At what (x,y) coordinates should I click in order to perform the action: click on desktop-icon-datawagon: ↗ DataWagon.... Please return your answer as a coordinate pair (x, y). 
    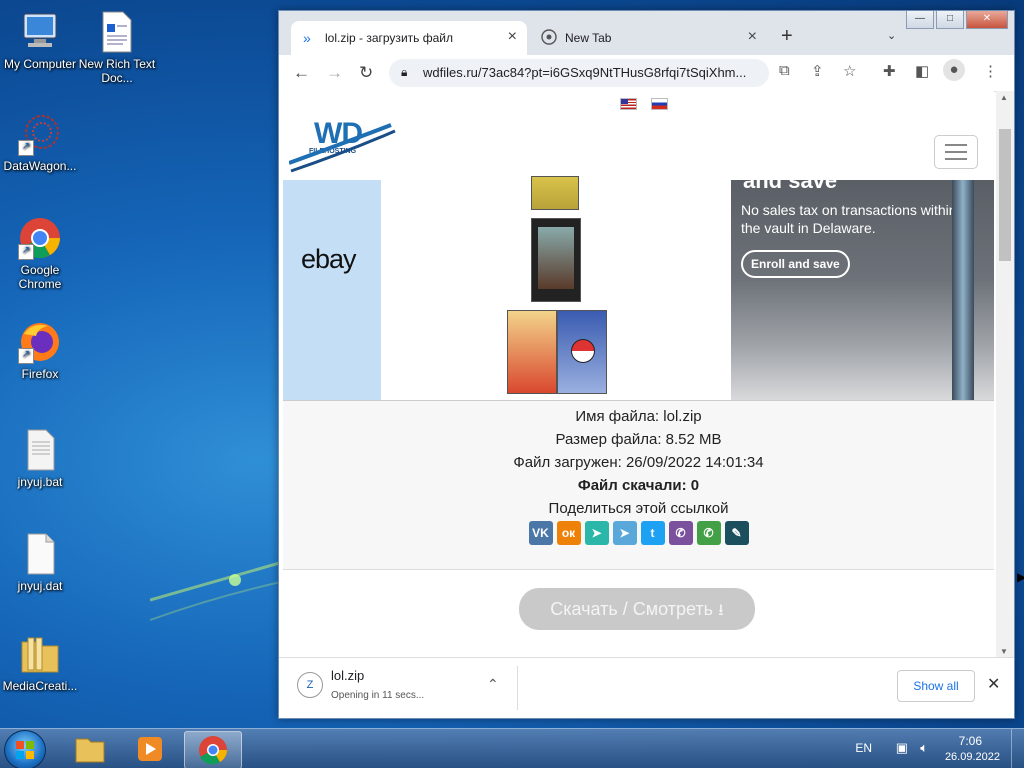
    Looking at the image, I should click on (40, 142).